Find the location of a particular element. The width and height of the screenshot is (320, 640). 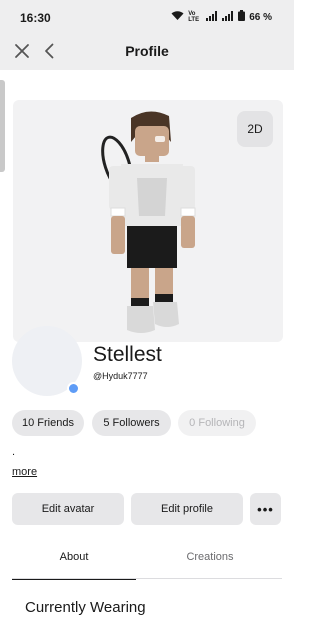

battery-percent: 66 % is located at coordinates (260, 17).